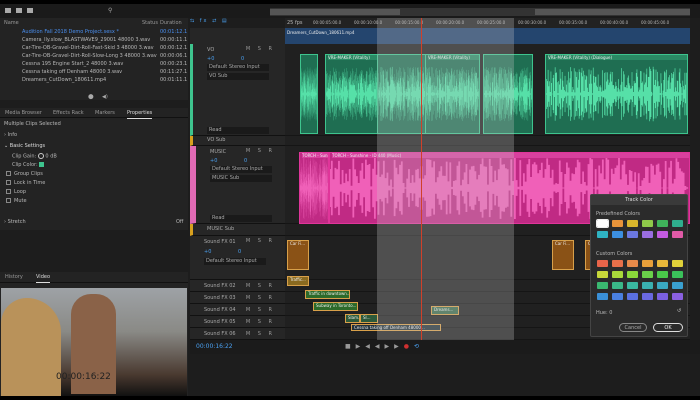  I want to click on track-name: MUSIC Sub, so click(220, 229).